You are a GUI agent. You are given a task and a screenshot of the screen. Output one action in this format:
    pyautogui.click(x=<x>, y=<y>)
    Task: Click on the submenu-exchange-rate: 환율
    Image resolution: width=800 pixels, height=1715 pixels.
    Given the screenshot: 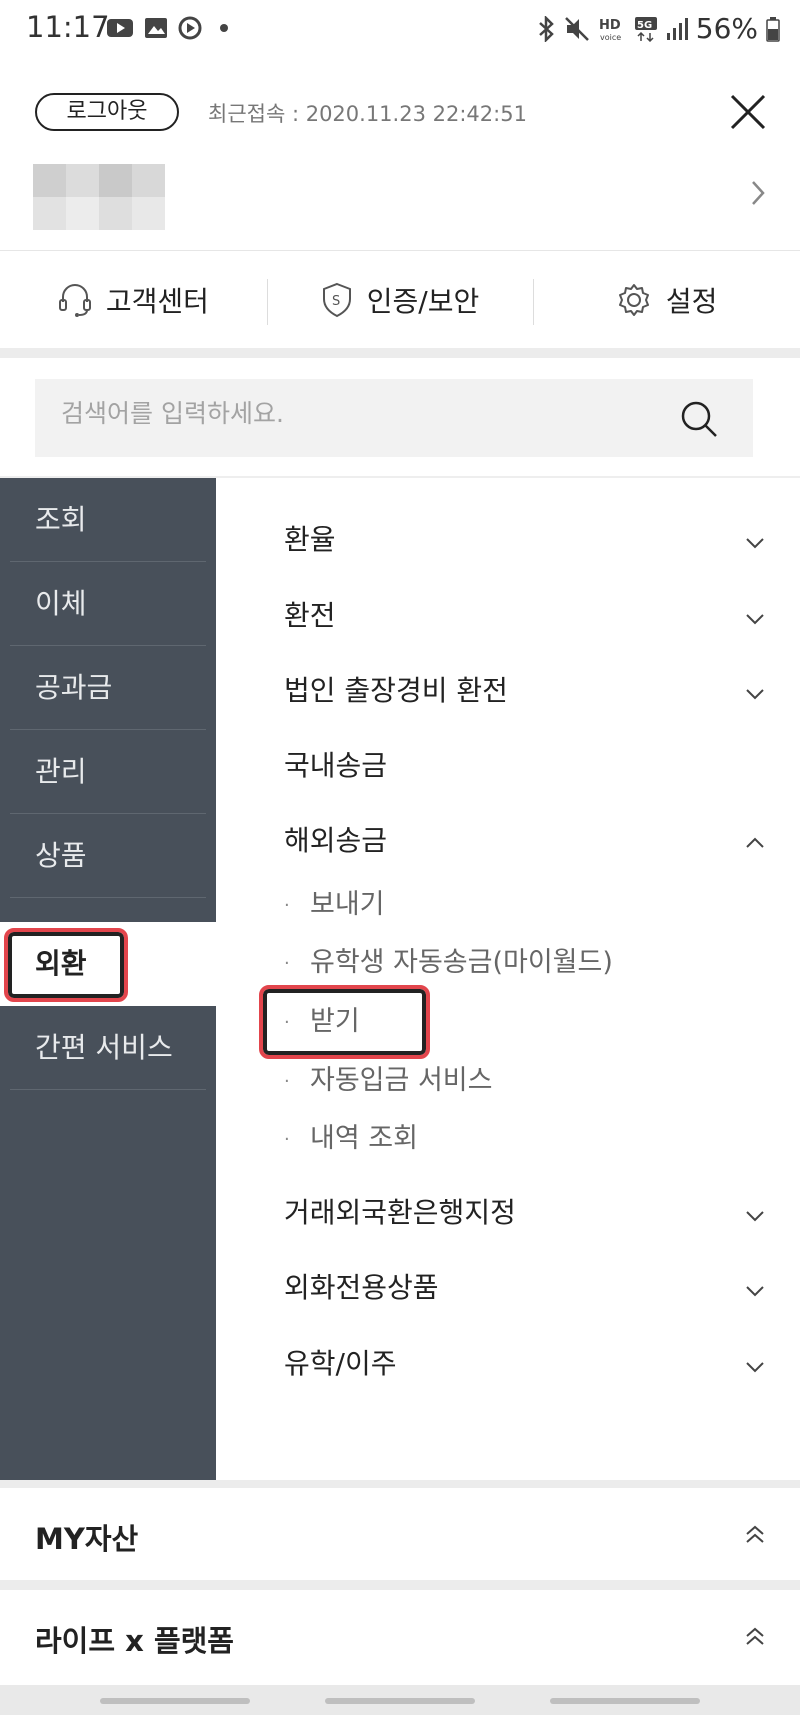 What is the action you would take?
    pyautogui.click(x=310, y=538)
    